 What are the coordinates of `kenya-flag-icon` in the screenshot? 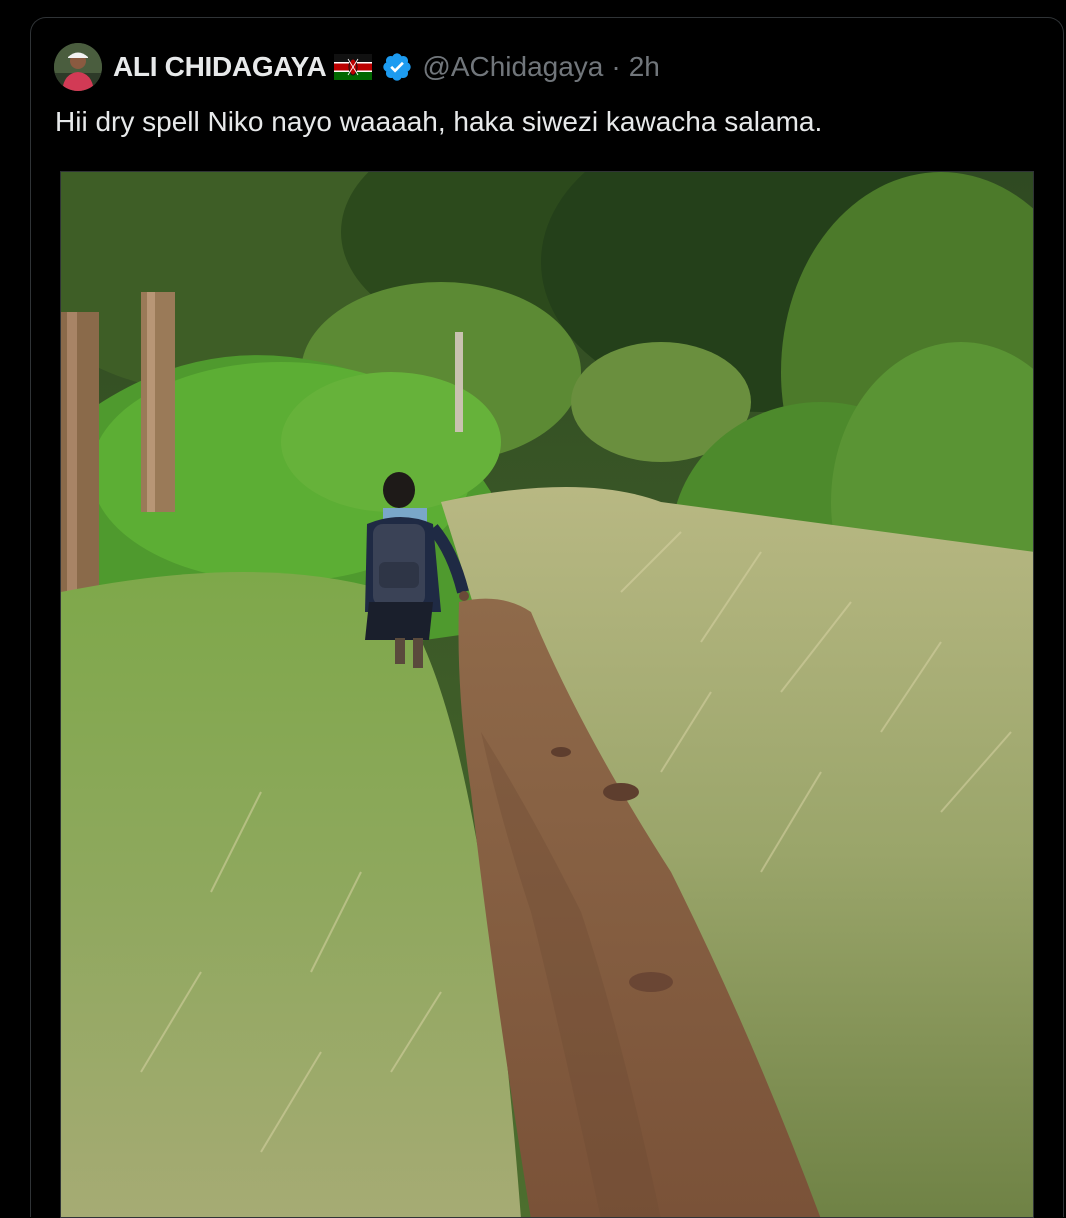 It's located at (353, 67).